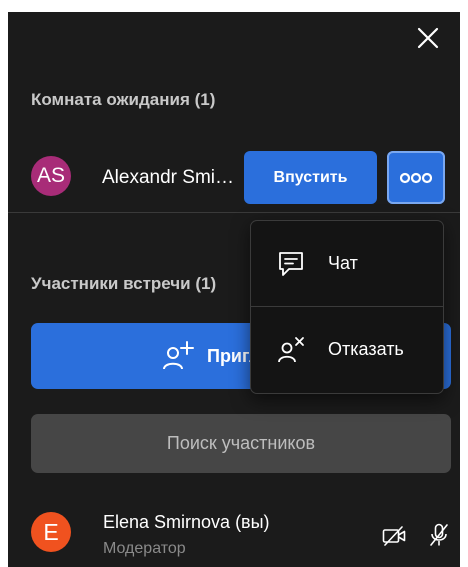  Describe the element at coordinates (366, 349) in the screenshot. I see `menu-item-reject-label: Отказать` at that location.